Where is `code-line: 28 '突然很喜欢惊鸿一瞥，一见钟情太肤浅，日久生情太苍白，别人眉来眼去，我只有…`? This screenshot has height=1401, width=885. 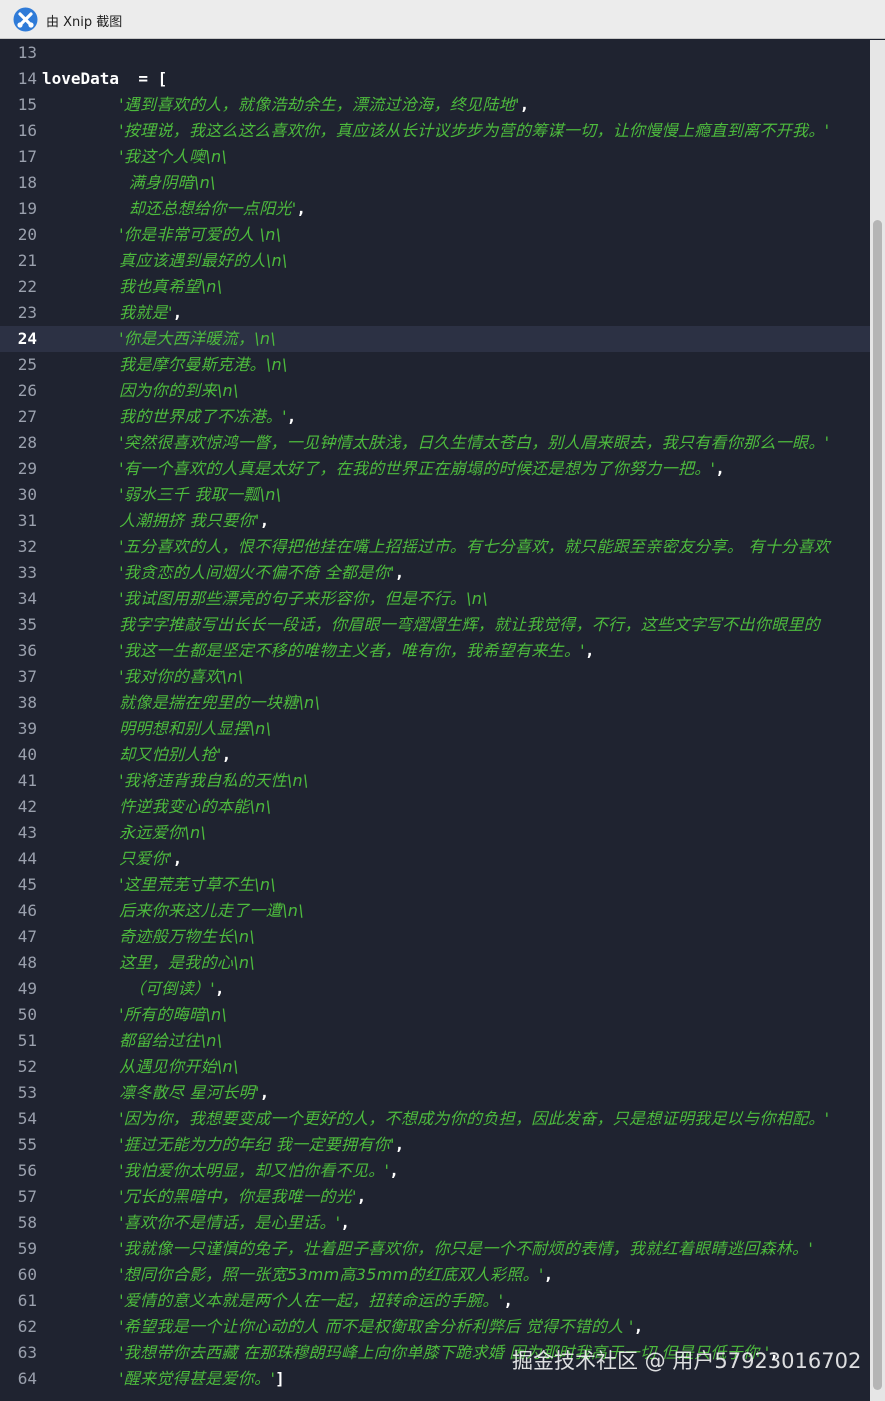 code-line: 28 '突然很喜欢惊鸿一瞥，一见钟情太肤浅，日久生情太苍白，别人眉来眼去，我只有… is located at coordinates (435, 443).